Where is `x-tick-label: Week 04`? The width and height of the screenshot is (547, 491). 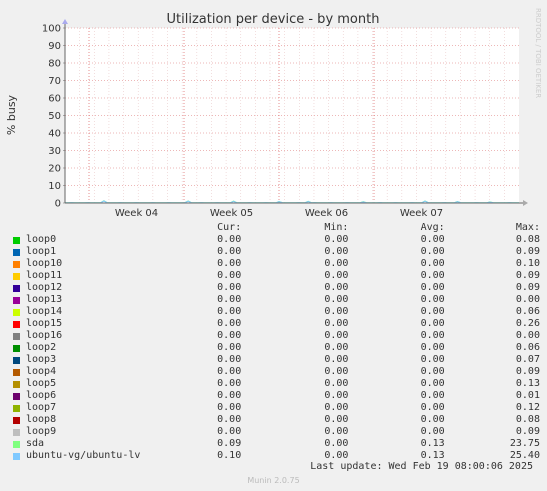 x-tick-label: Week 04 is located at coordinates (136, 213).